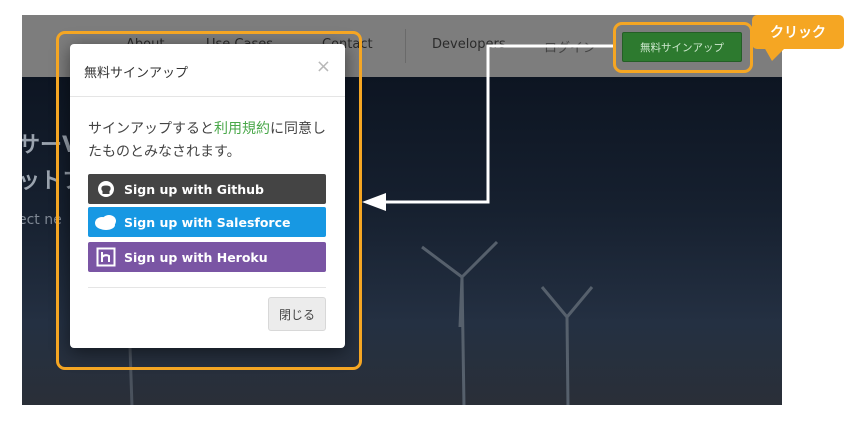 The image size is (863, 425). I want to click on click-callout-label: クリック, so click(798, 32).